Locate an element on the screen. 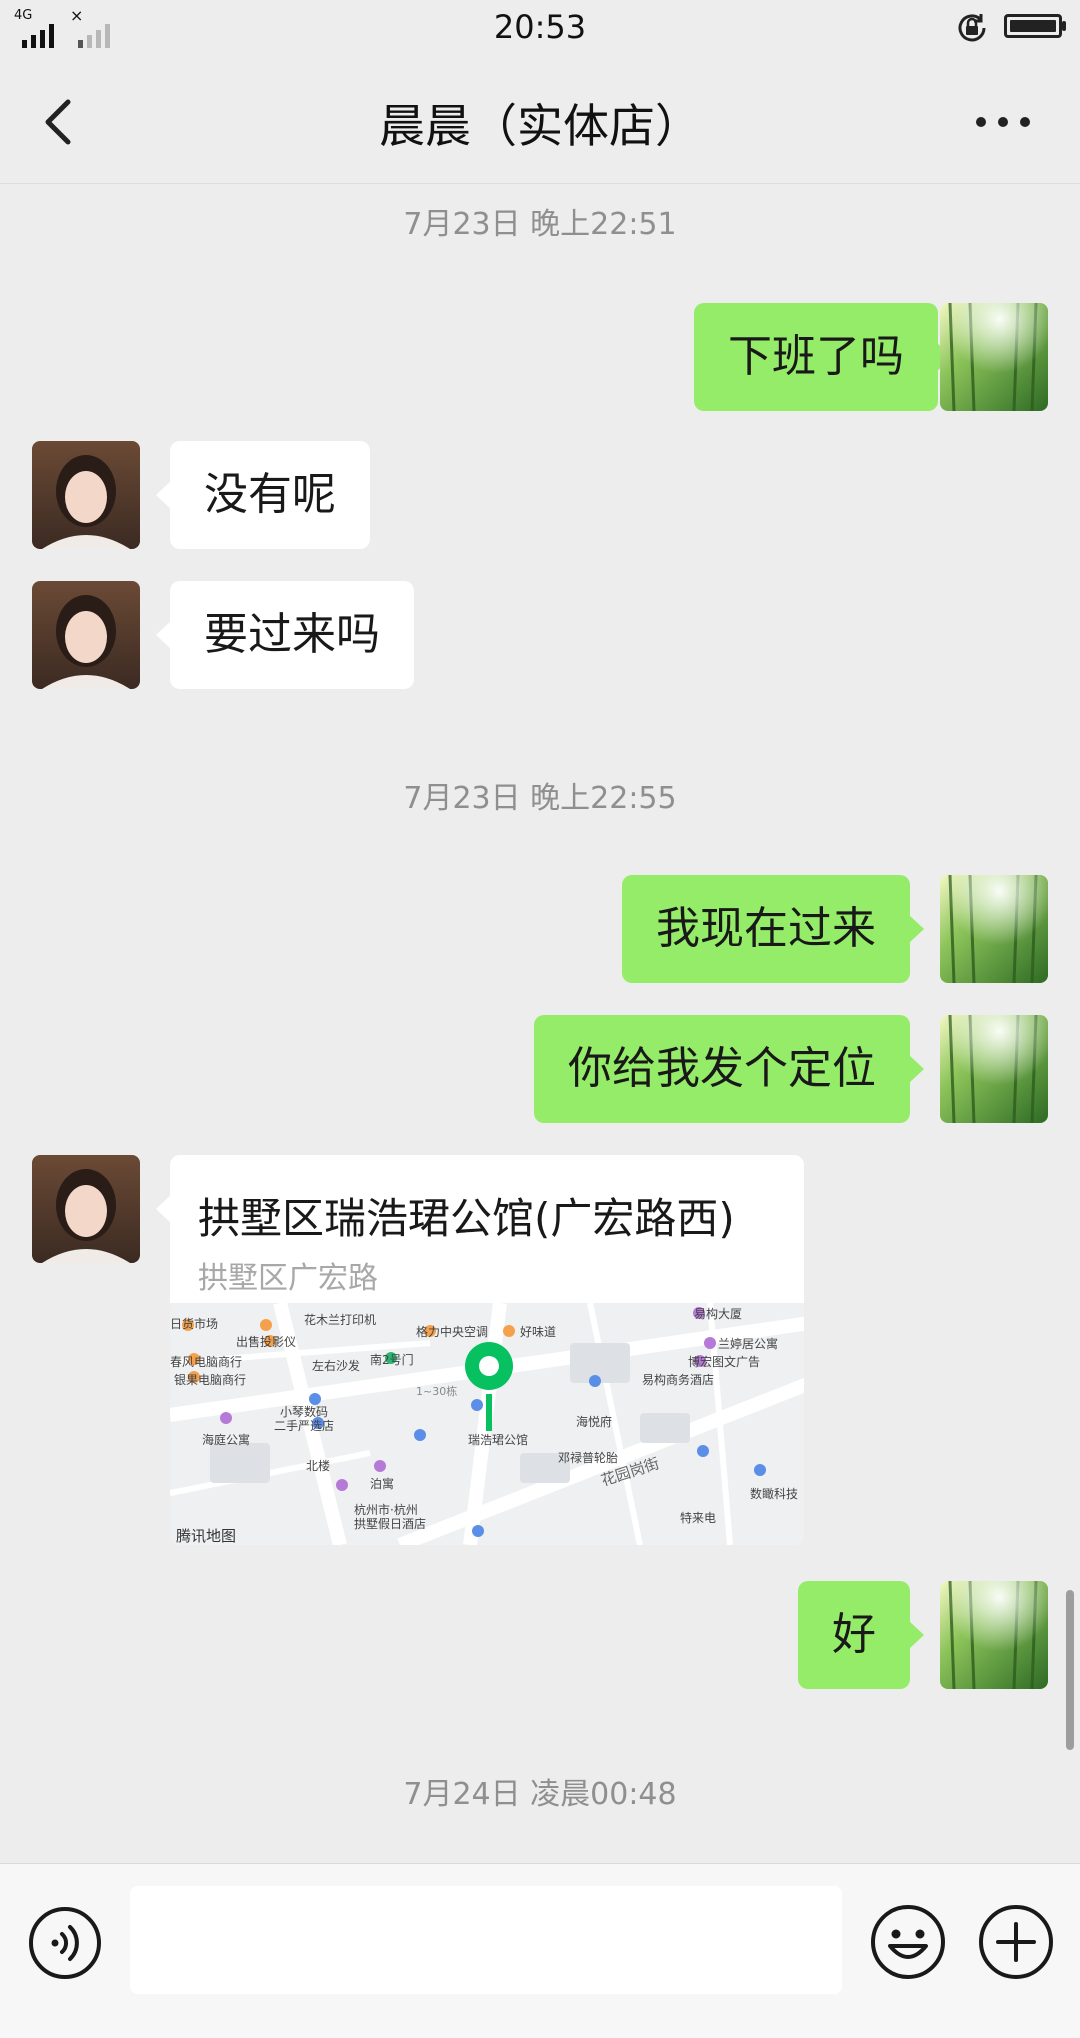 This screenshot has height=2038, width=1080. voice-icon is located at coordinates (65, 1943).